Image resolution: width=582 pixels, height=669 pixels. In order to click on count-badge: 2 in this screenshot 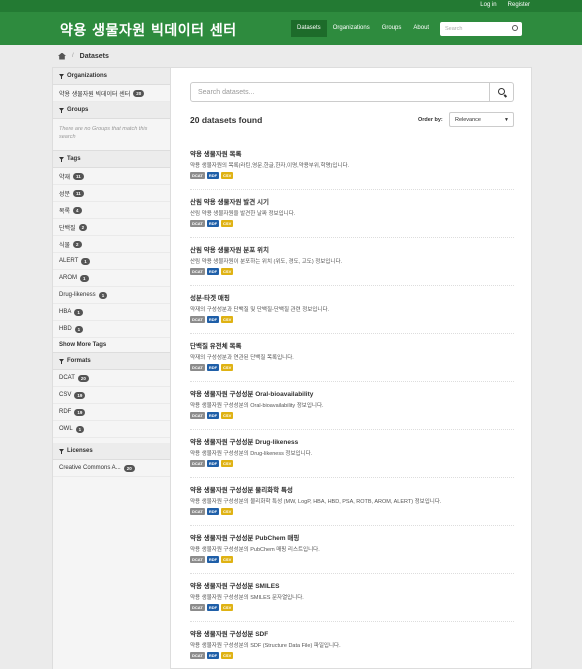, I will do `click(77, 244)`.